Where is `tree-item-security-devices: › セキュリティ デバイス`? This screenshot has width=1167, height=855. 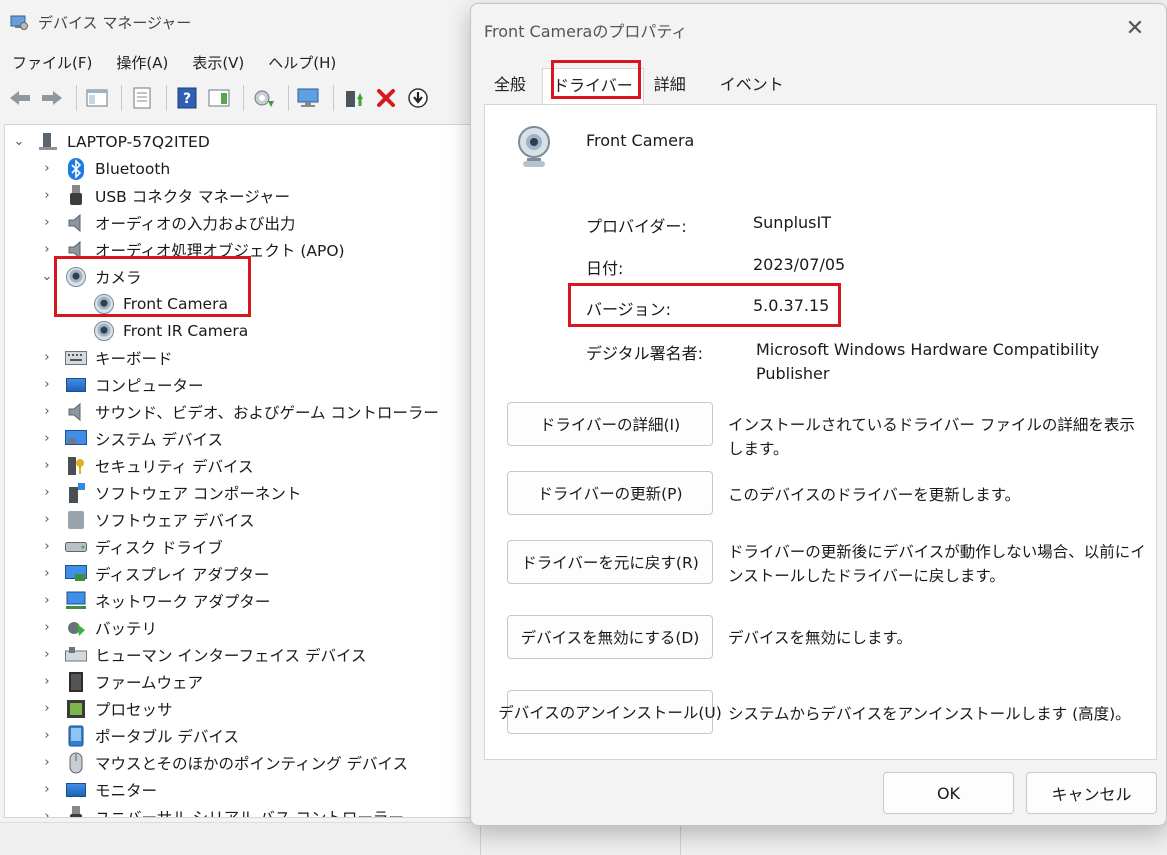 tree-item-security-devices: › セキュリティ デバイス is located at coordinates (146, 465).